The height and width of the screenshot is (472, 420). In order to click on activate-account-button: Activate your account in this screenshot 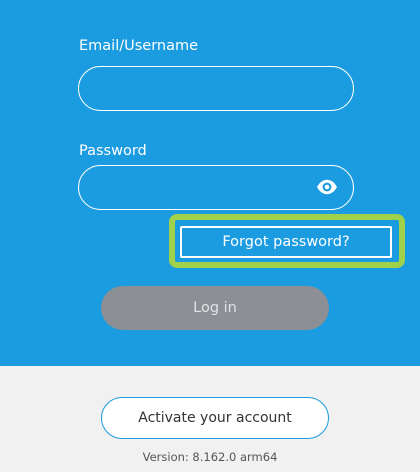, I will do `click(215, 418)`.